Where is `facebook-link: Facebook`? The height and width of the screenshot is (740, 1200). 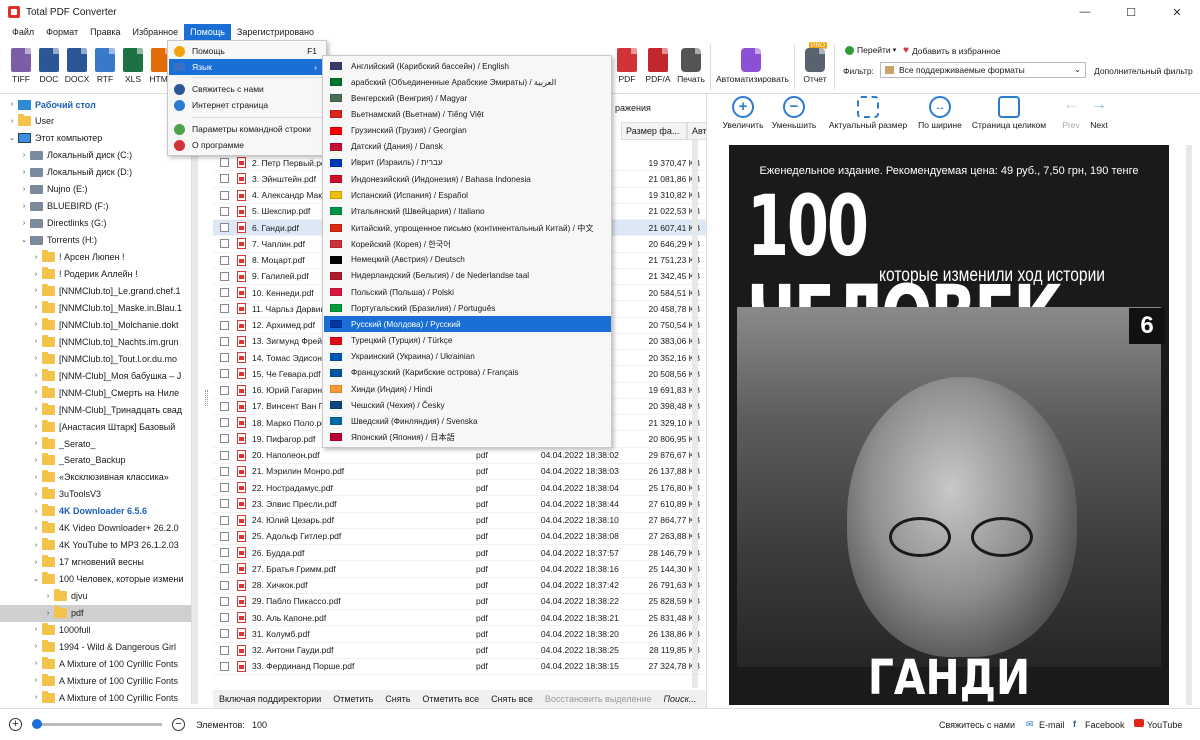 facebook-link: Facebook is located at coordinates (1105, 725).